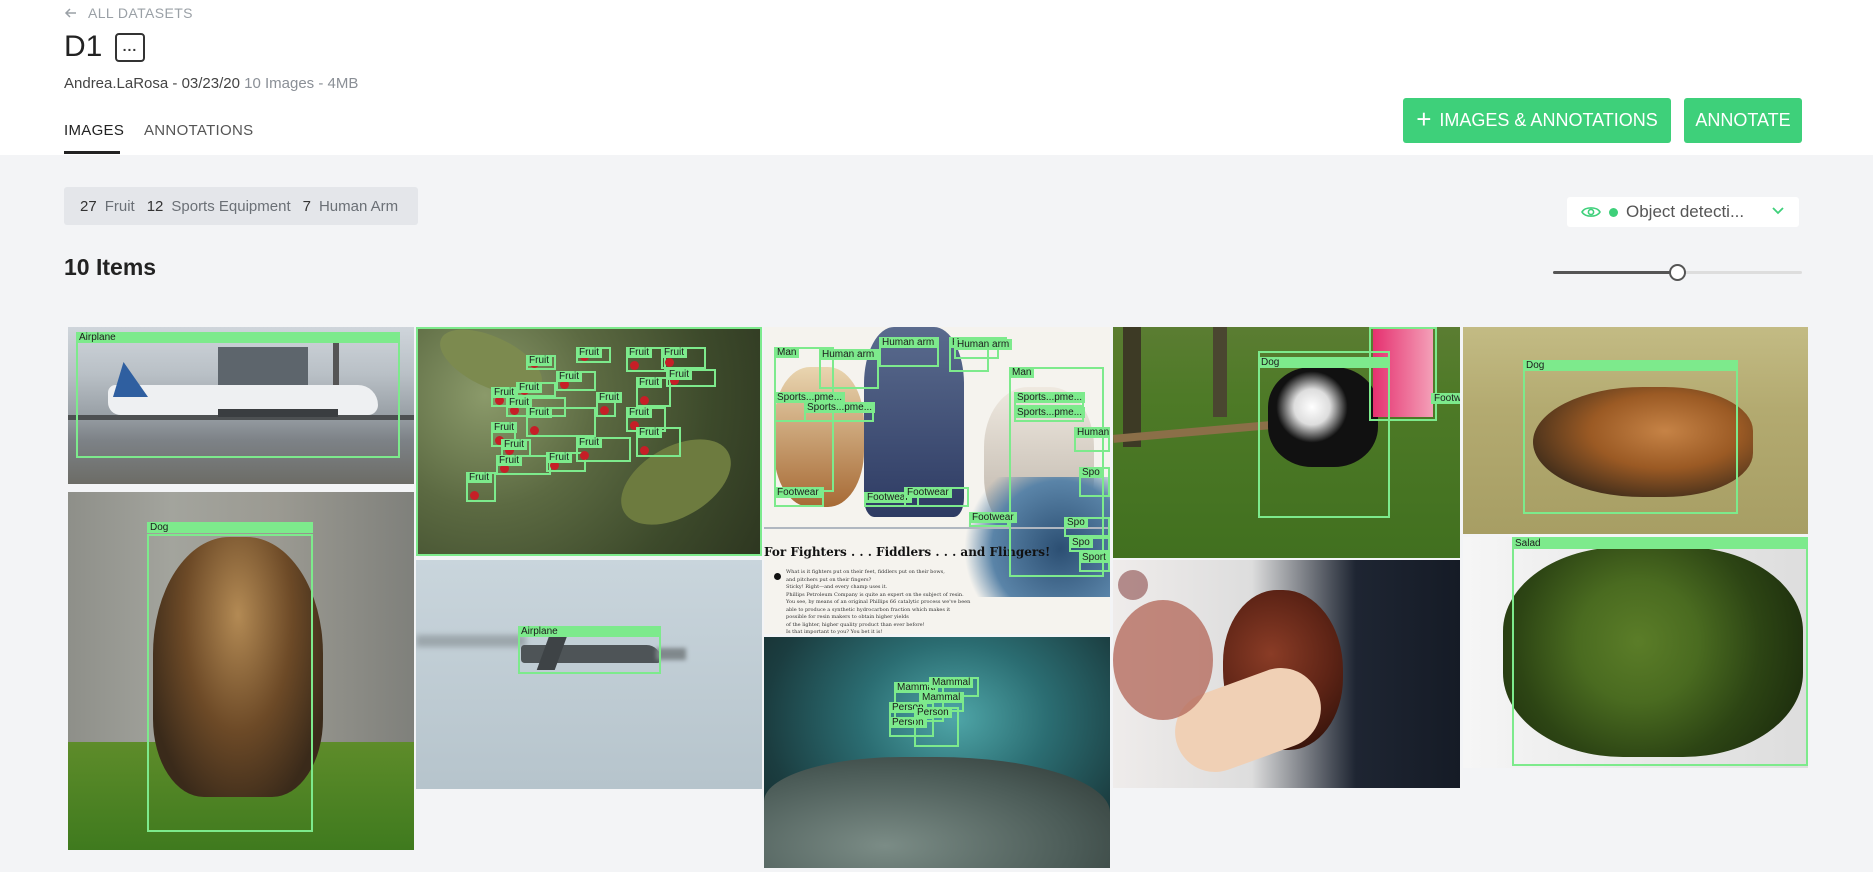 This screenshot has height=872, width=1873. What do you see at coordinates (1778, 211) in the screenshot?
I see `chevron-down-icon` at bounding box center [1778, 211].